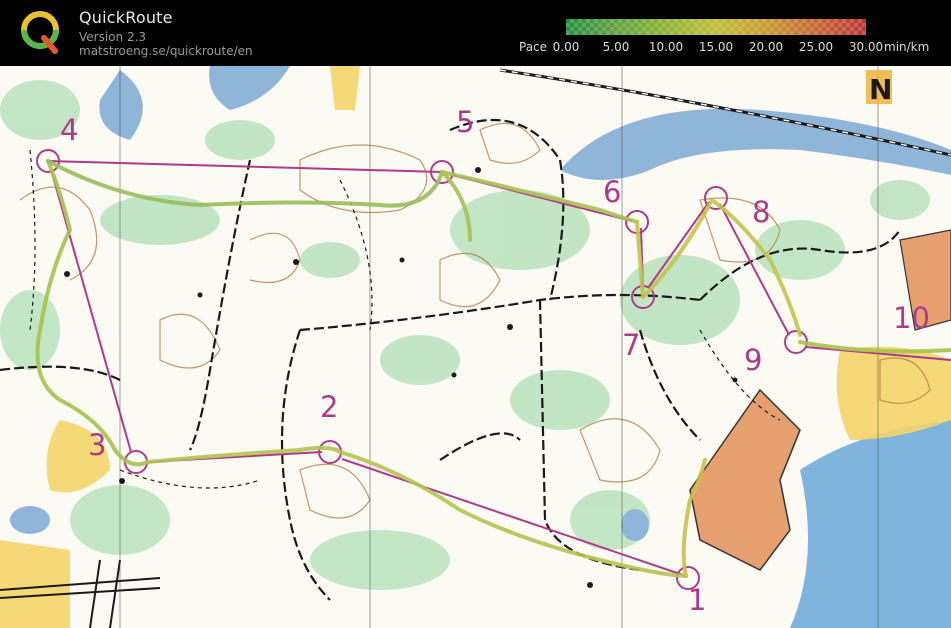 The height and width of the screenshot is (628, 951). What do you see at coordinates (166, 51) in the screenshot?
I see `app-url: matstroeng.se/quickroute/en` at bounding box center [166, 51].